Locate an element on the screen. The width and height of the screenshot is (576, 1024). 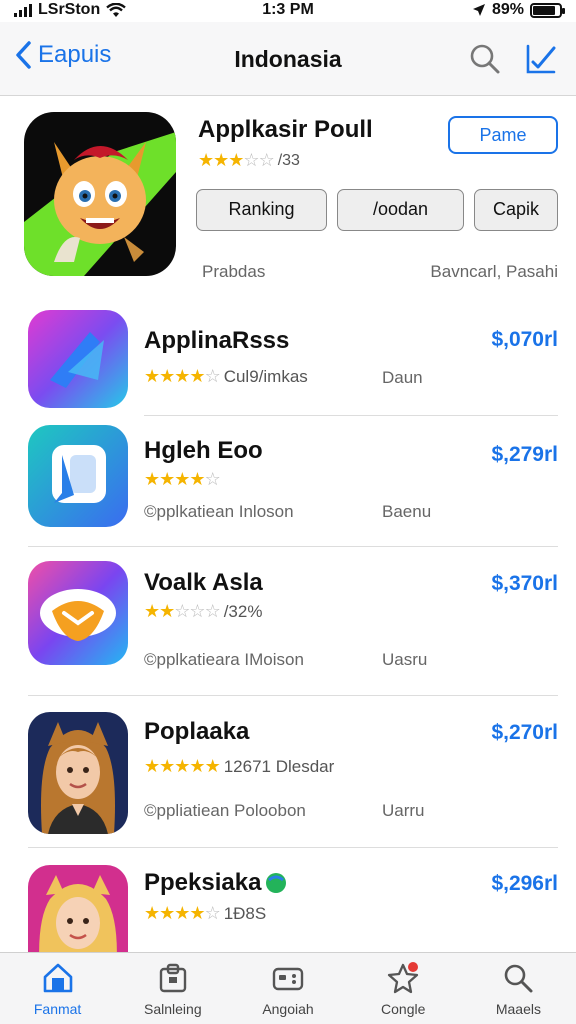
featured-app-name: Applkasir Poull is located at coordinates (285, 129).